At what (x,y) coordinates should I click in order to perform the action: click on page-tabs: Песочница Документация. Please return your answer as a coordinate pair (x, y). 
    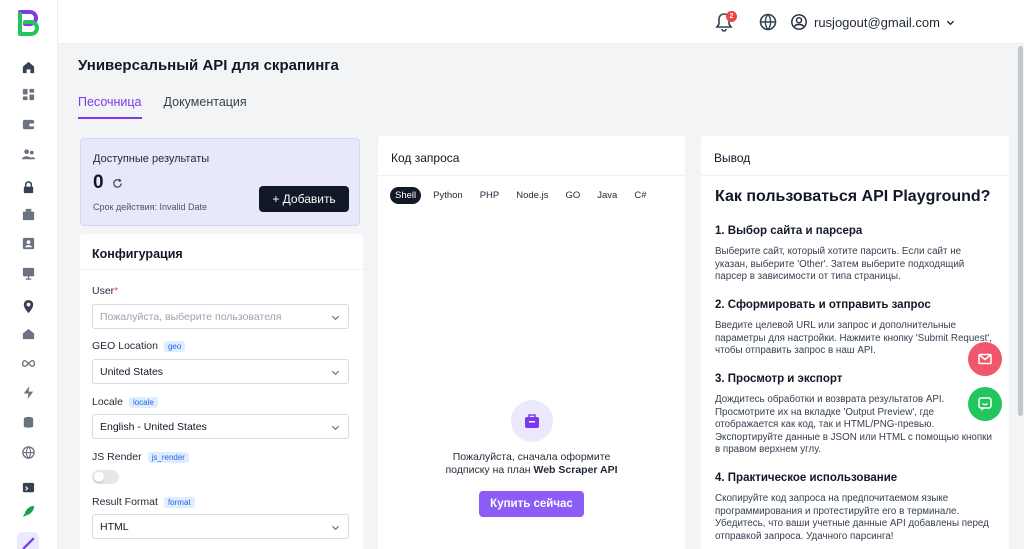
    Looking at the image, I should click on (162, 107).